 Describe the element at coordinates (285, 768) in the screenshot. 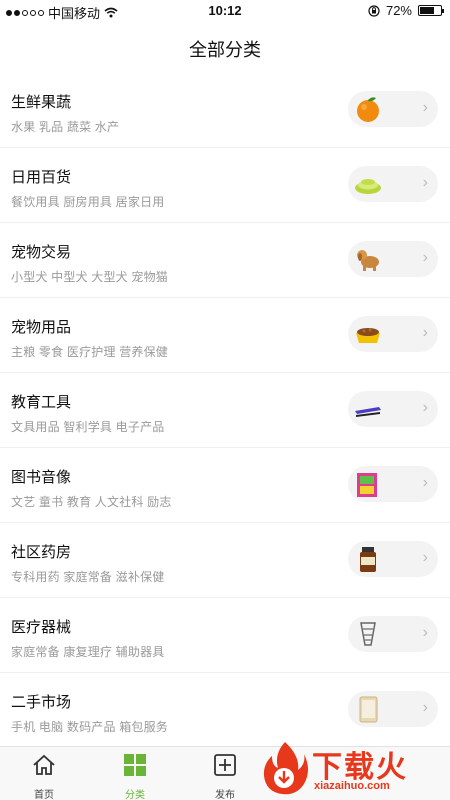

I see `flame-logo-icon` at that location.